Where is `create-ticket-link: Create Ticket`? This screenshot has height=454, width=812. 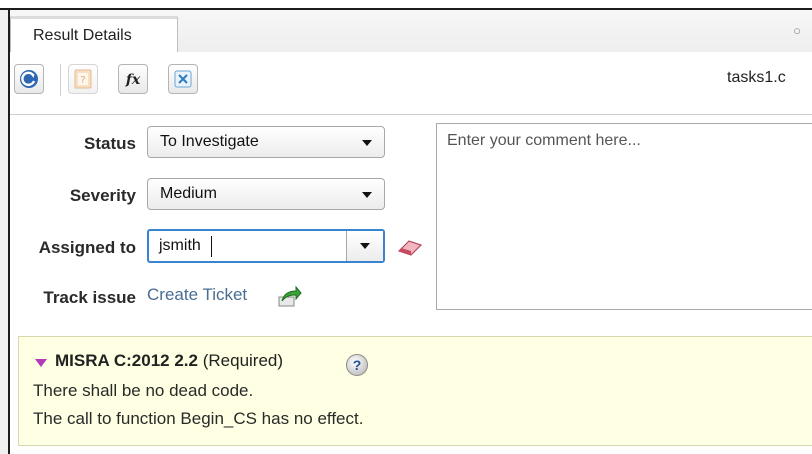
create-ticket-link: Create Ticket is located at coordinates (197, 295).